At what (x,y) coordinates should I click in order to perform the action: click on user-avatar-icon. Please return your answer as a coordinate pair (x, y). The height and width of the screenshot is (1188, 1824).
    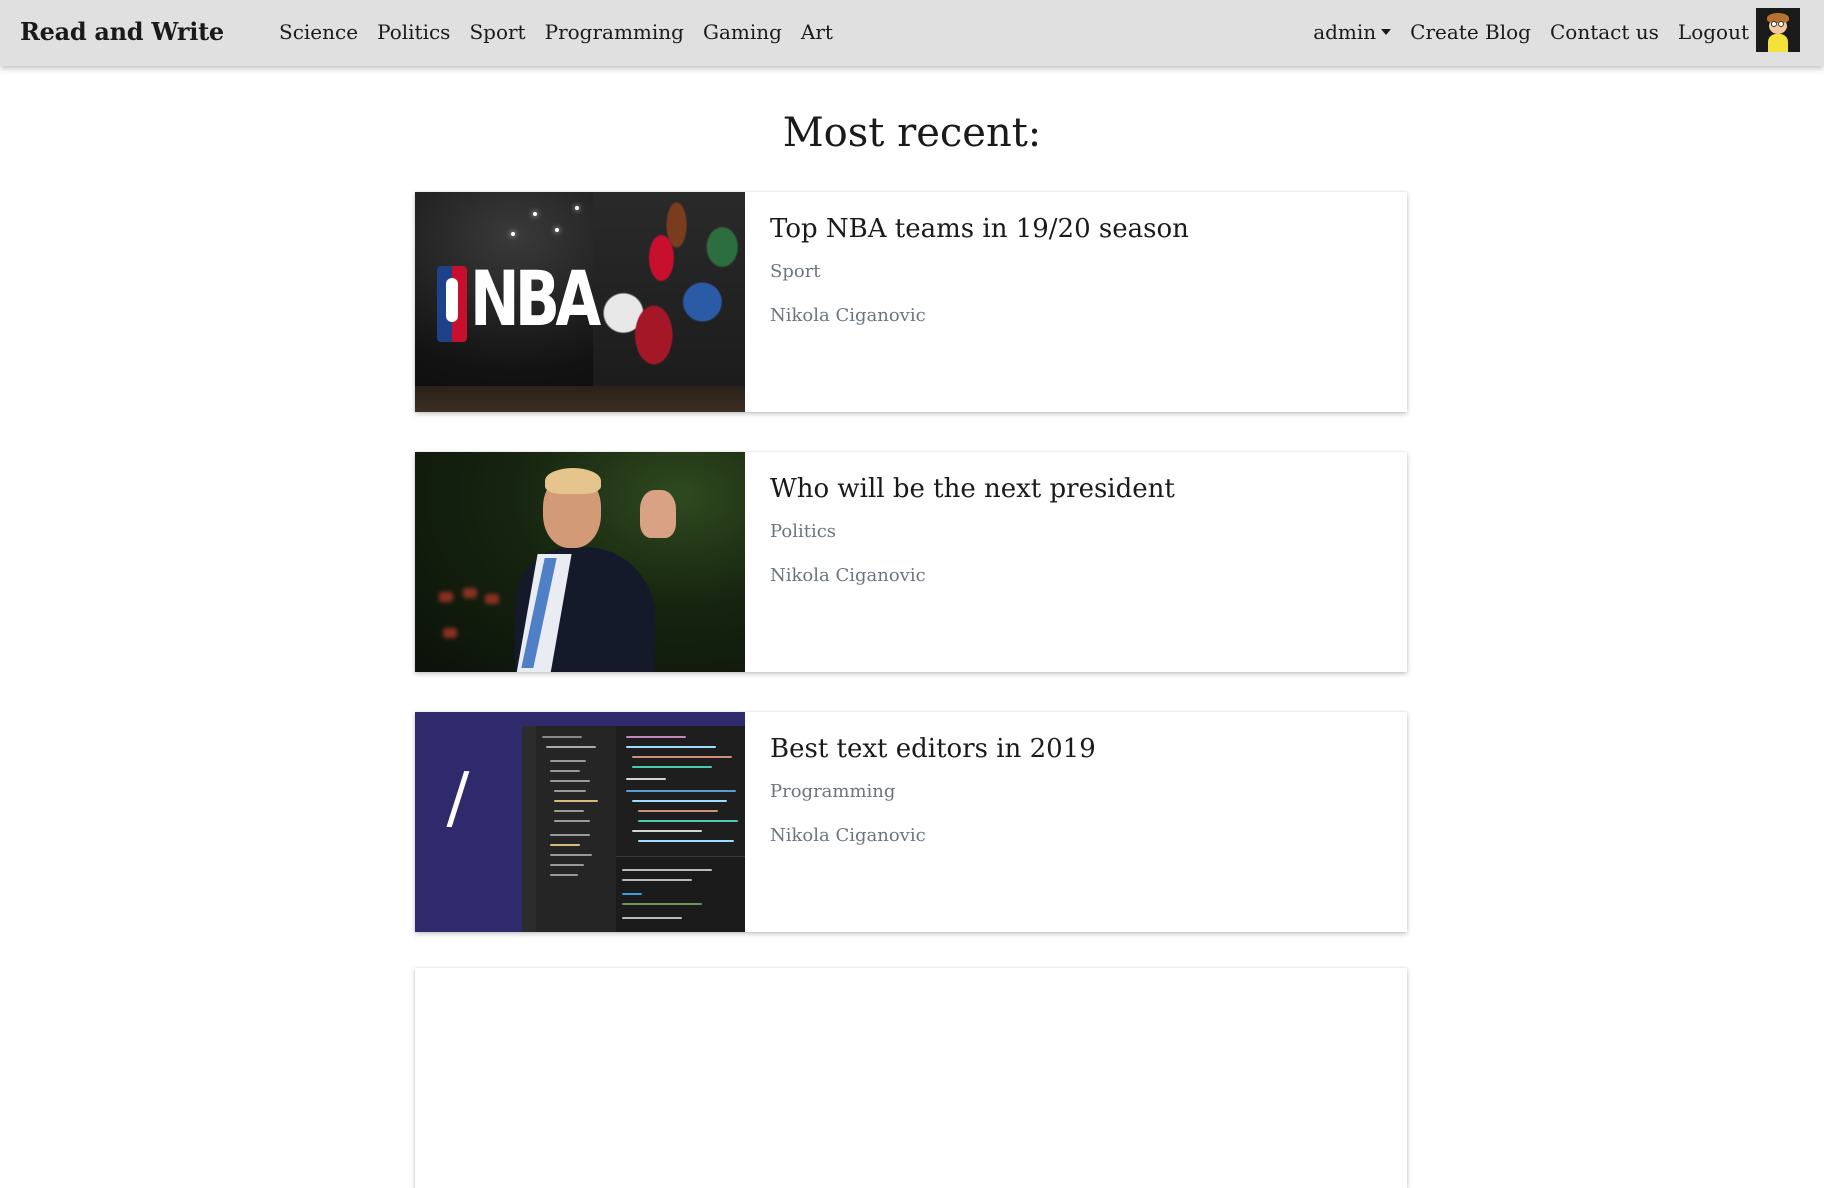
    Looking at the image, I should click on (1778, 30).